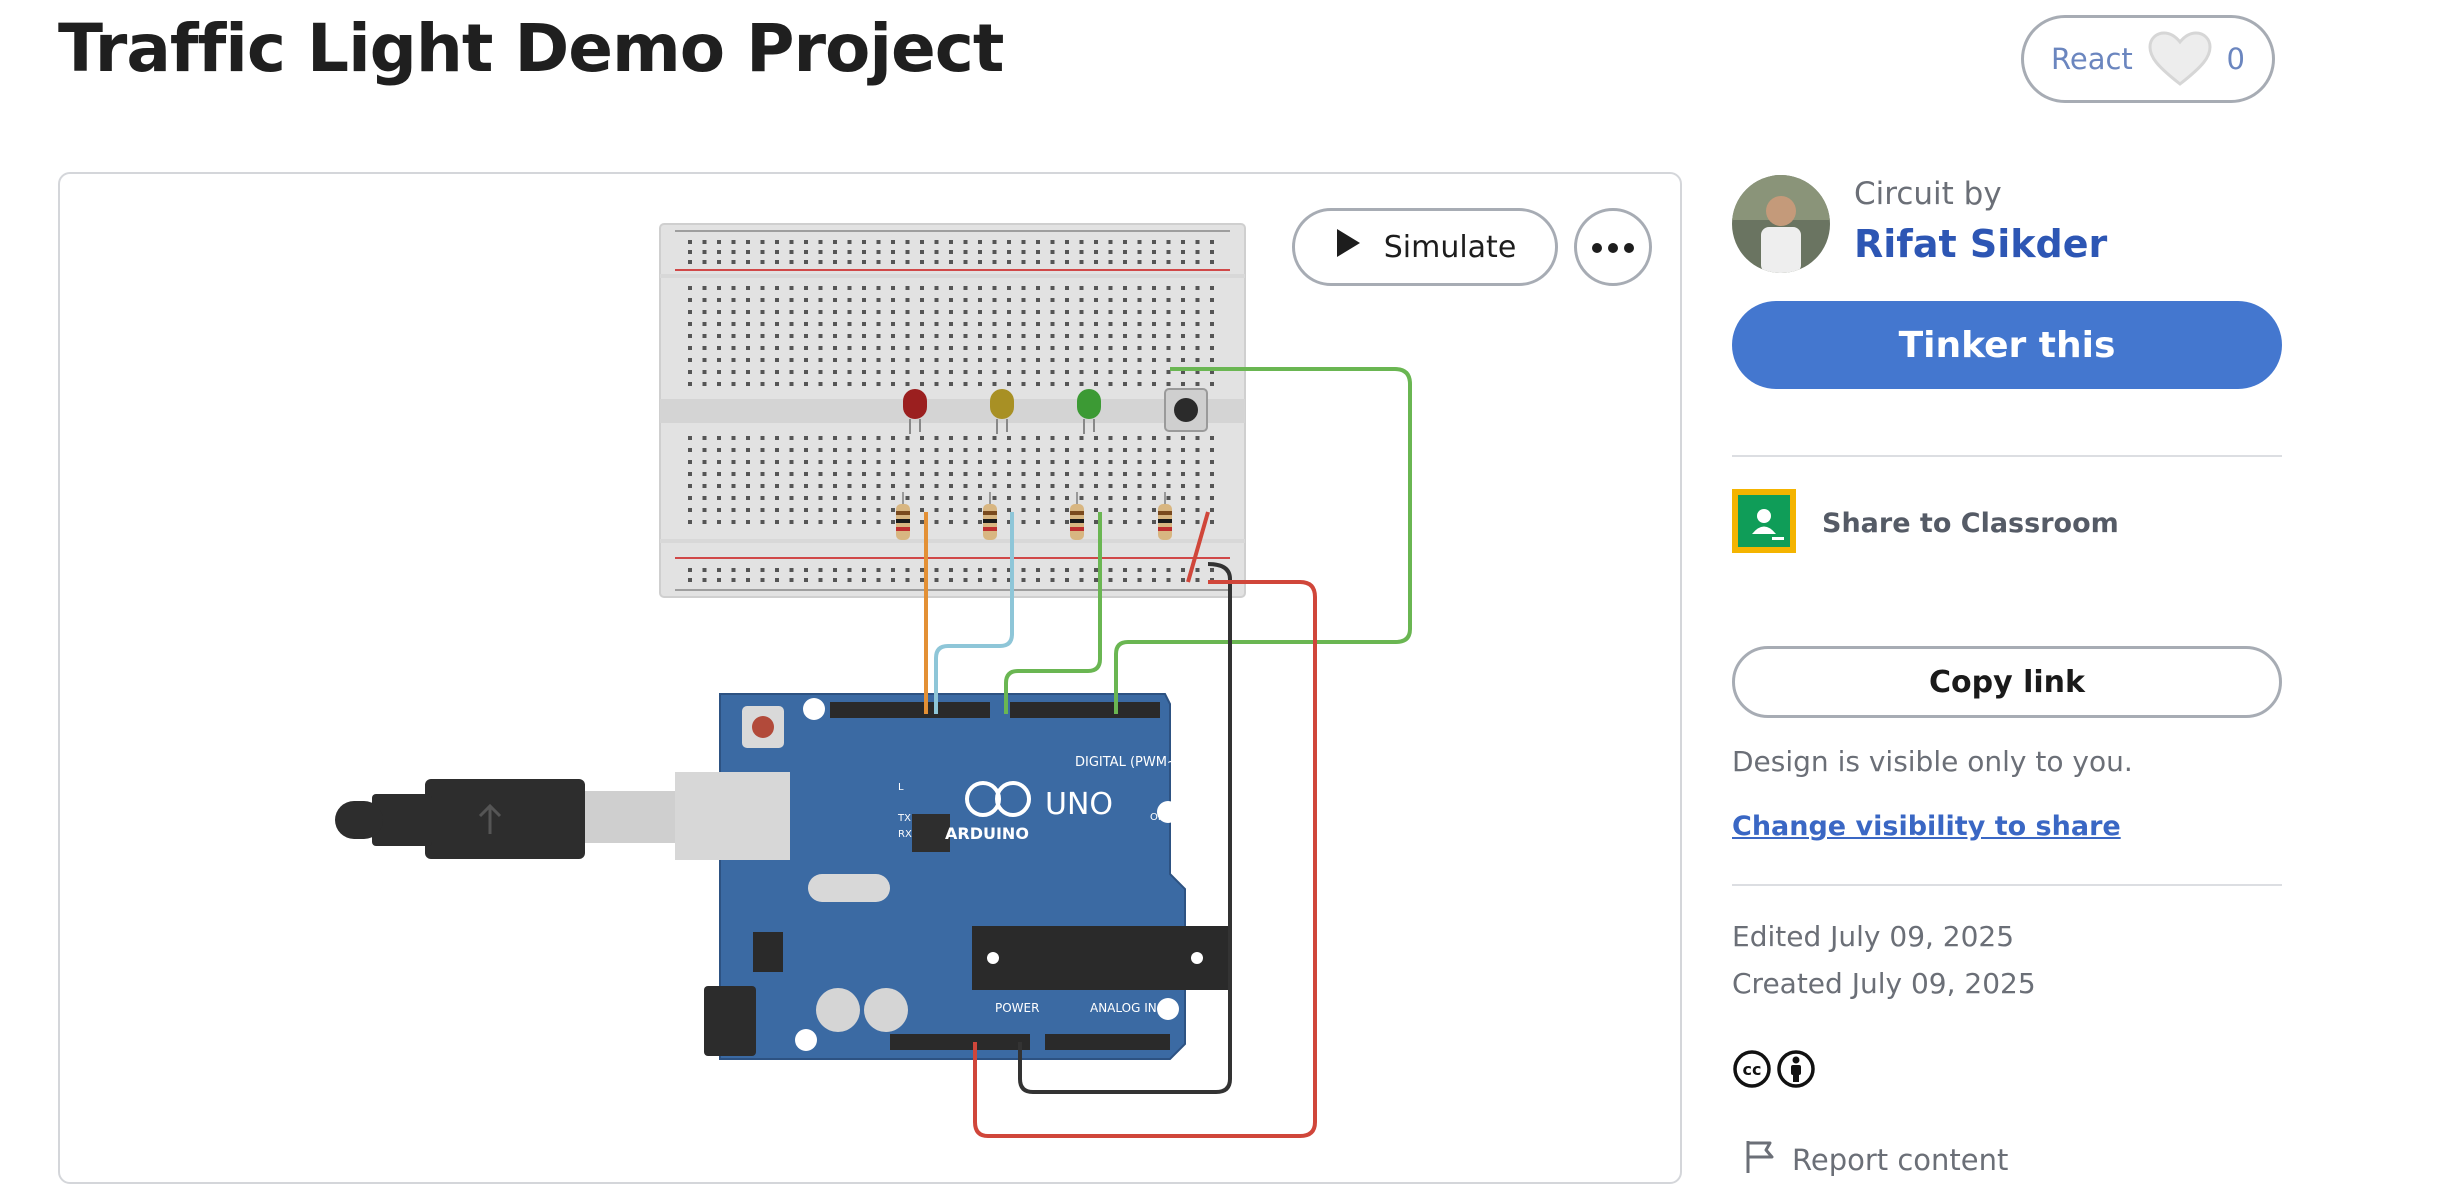  I want to click on power-label: POWER, so click(1017, 1008).